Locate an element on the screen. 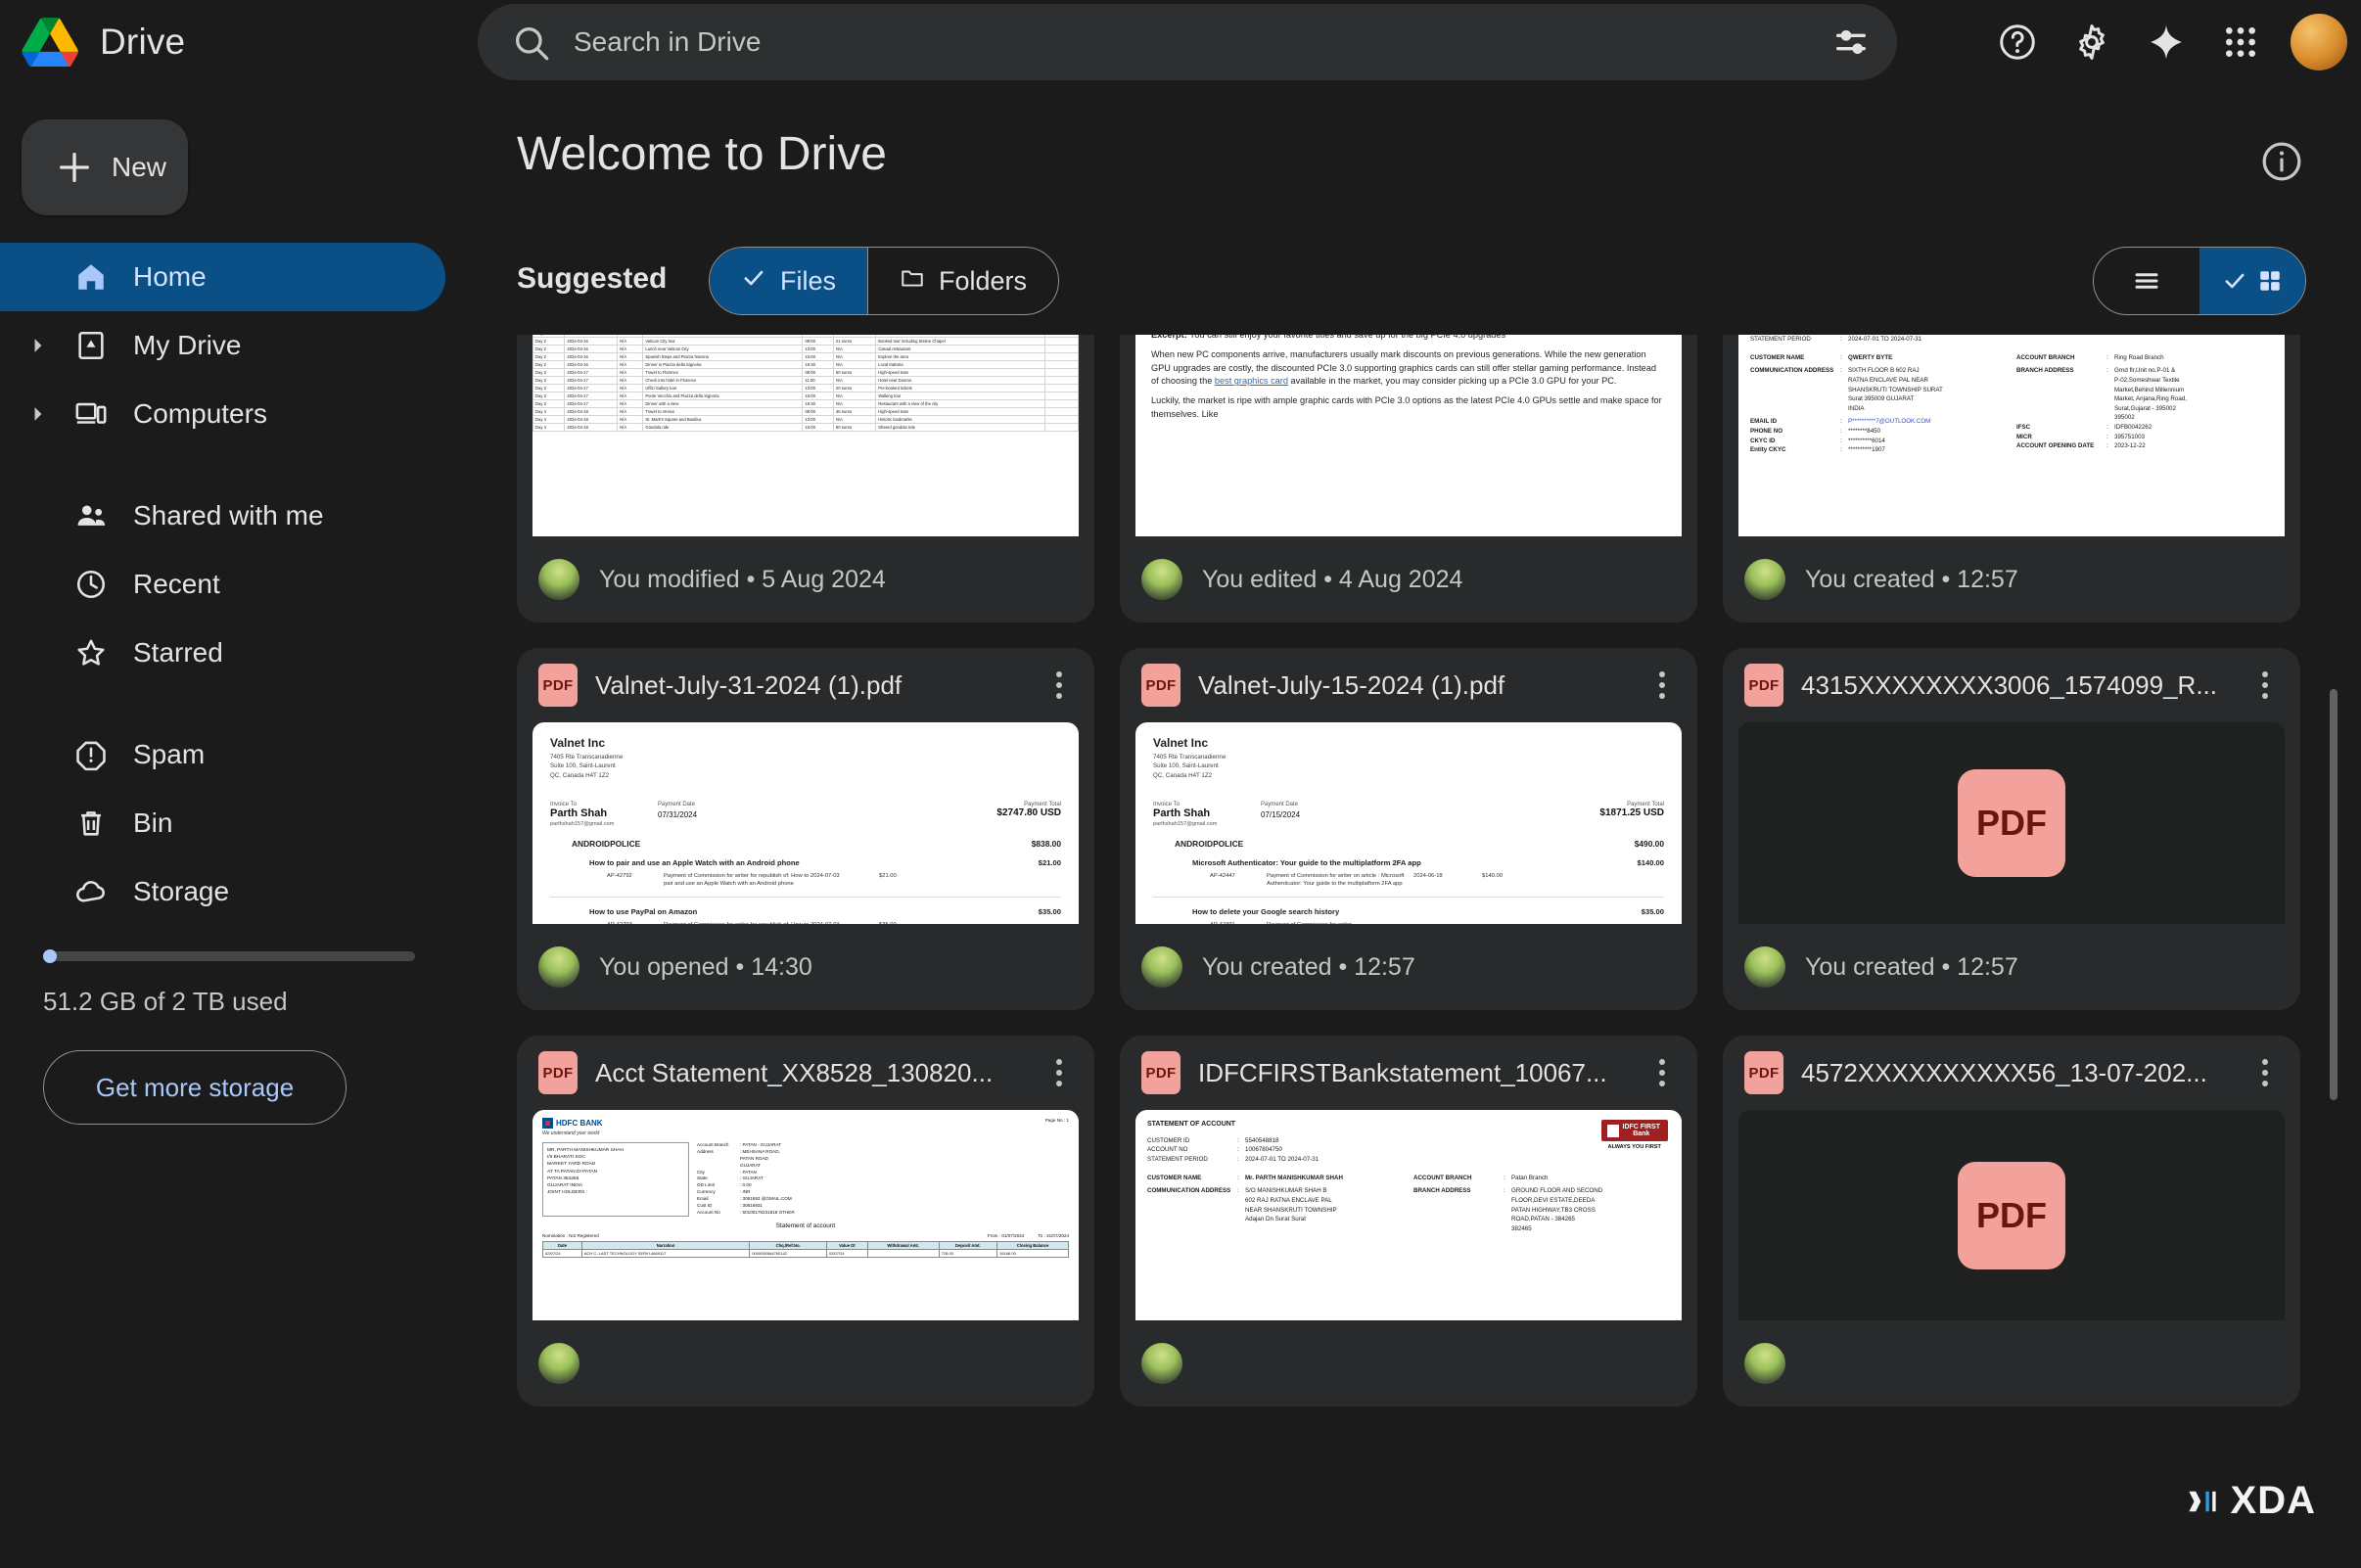  sidebar-item-home: Home is located at coordinates (222, 277).